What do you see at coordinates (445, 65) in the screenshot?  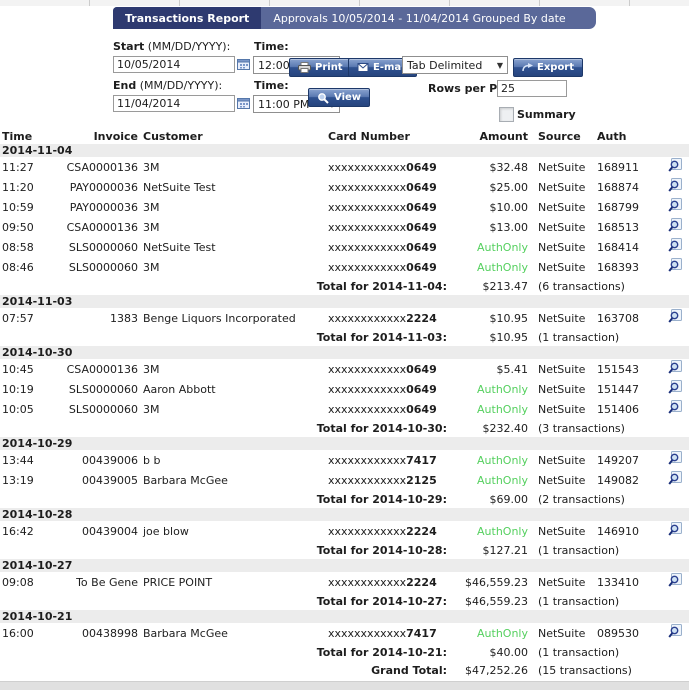 I see `export-format-value: Tab Delimited` at bounding box center [445, 65].